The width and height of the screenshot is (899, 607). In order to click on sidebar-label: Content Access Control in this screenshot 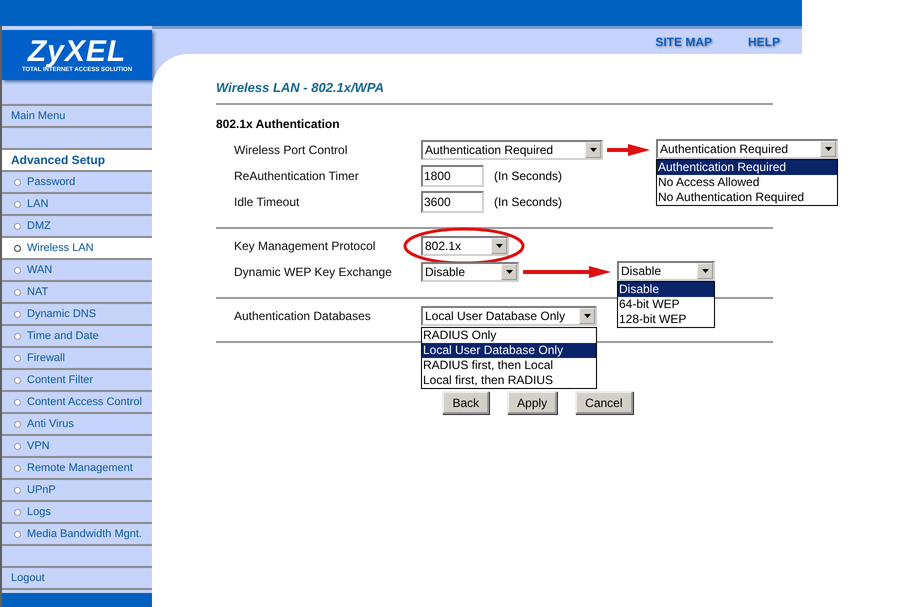, I will do `click(84, 402)`.